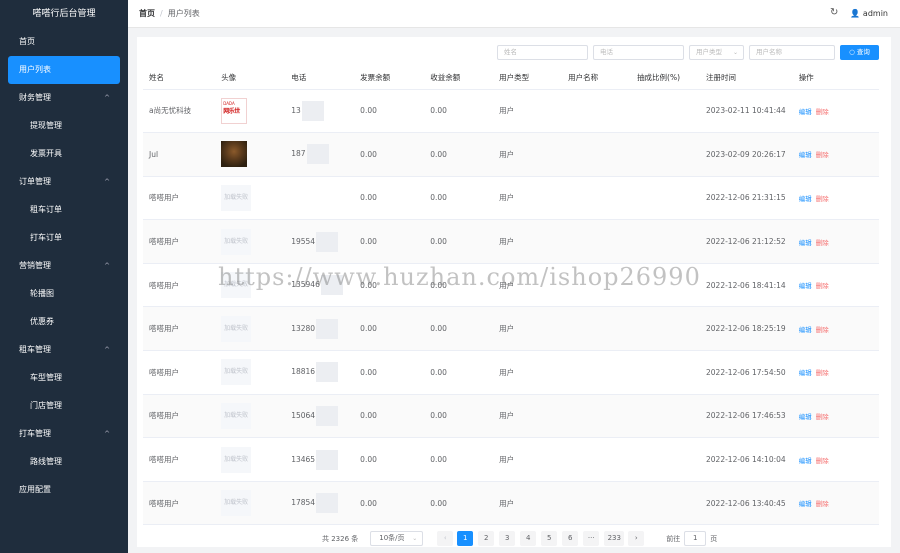 This screenshot has width=900, height=553. What do you see at coordinates (64, 462) in the screenshot?
I see `sidebar-item: 路线管理` at bounding box center [64, 462].